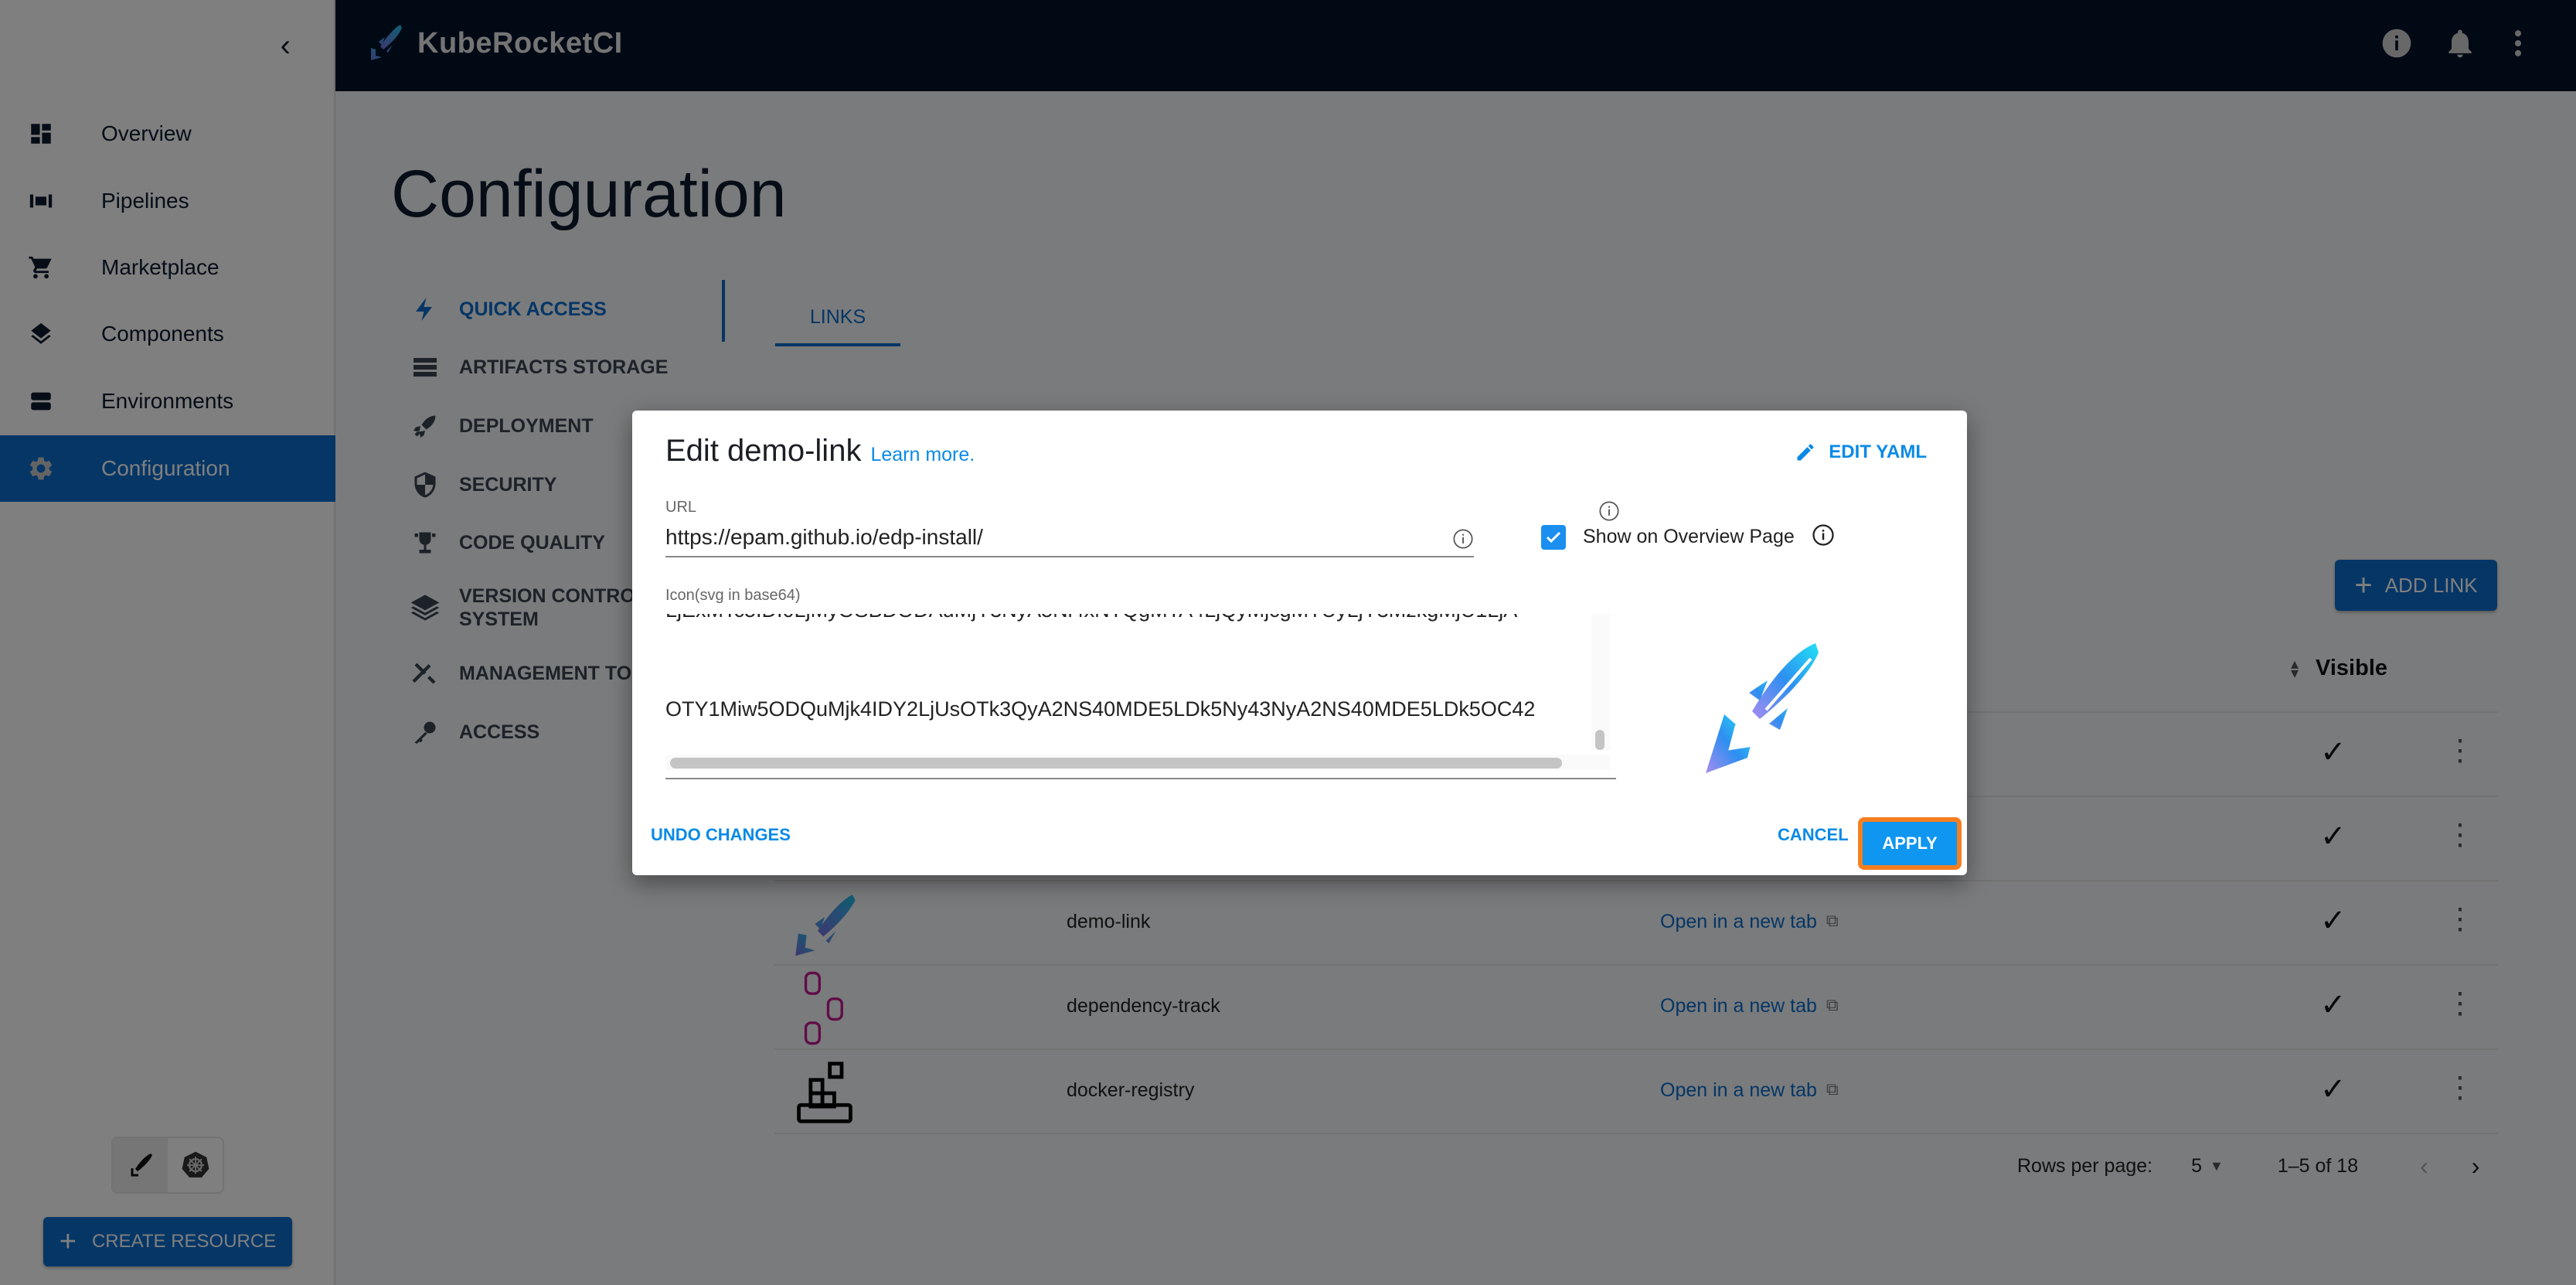  I want to click on show-on-overview-checkbox: Show on Overview Page, so click(1688, 537).